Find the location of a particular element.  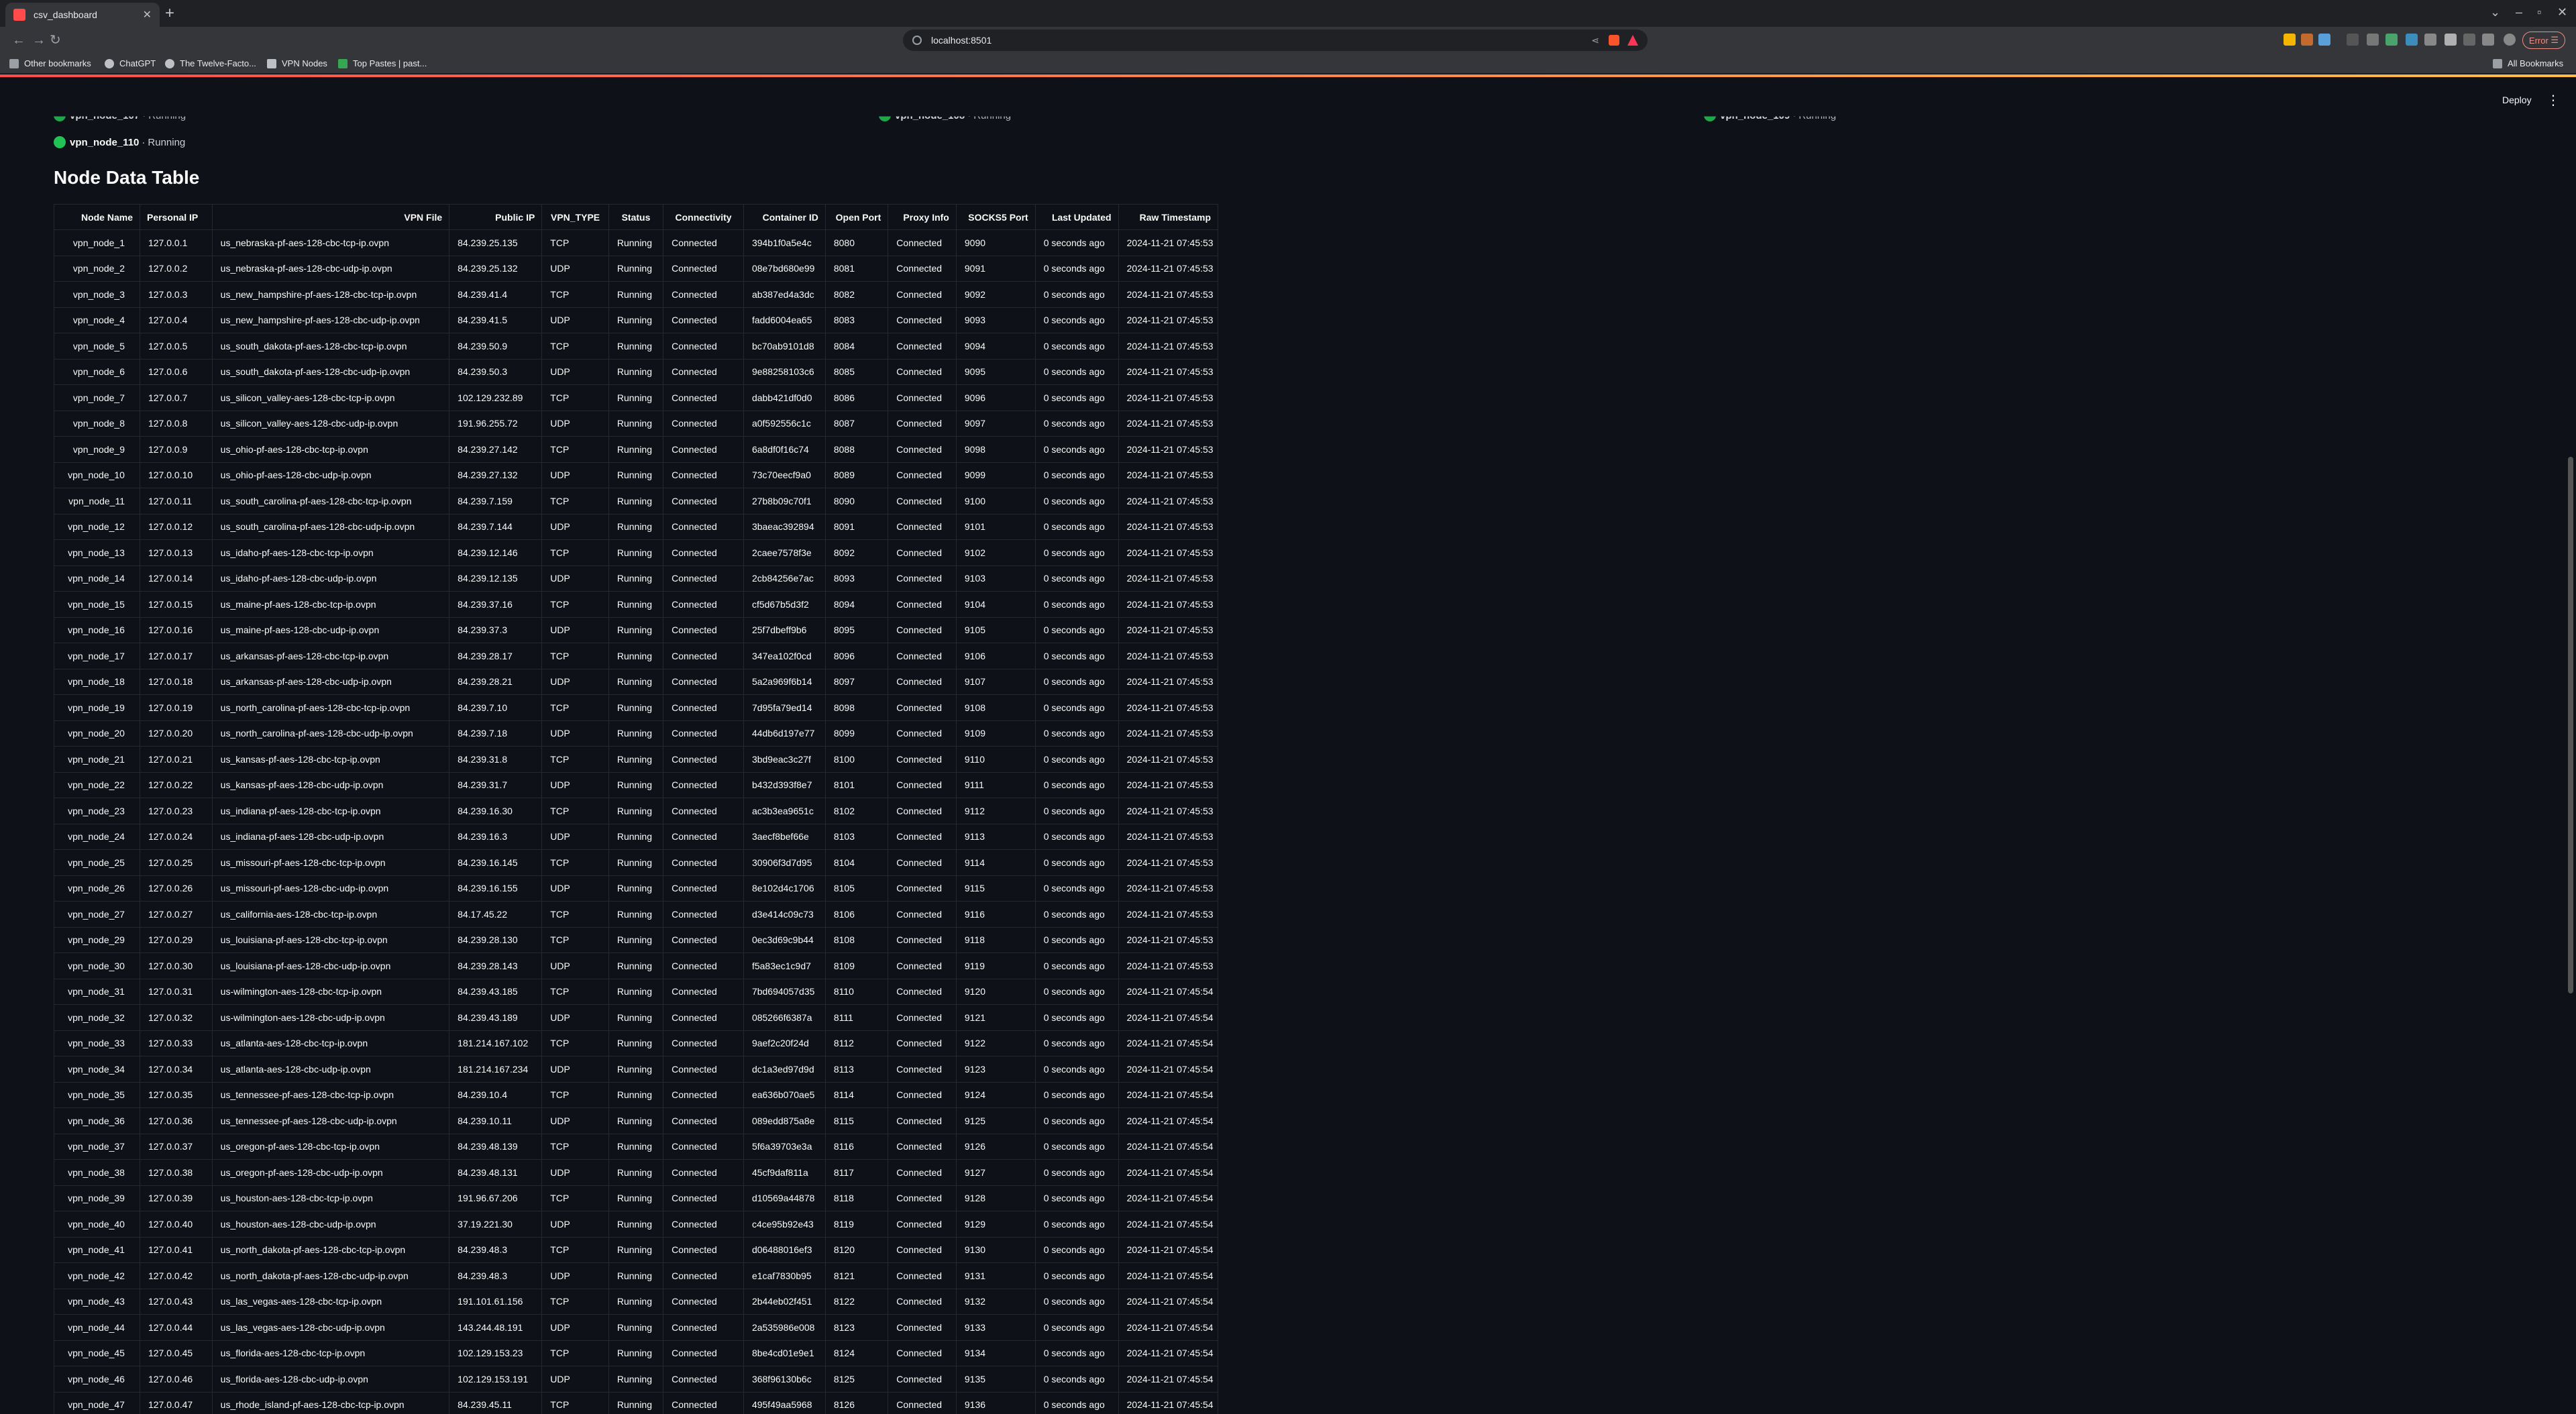

bookmark-chatgpt: ChatGPT is located at coordinates (130, 63).